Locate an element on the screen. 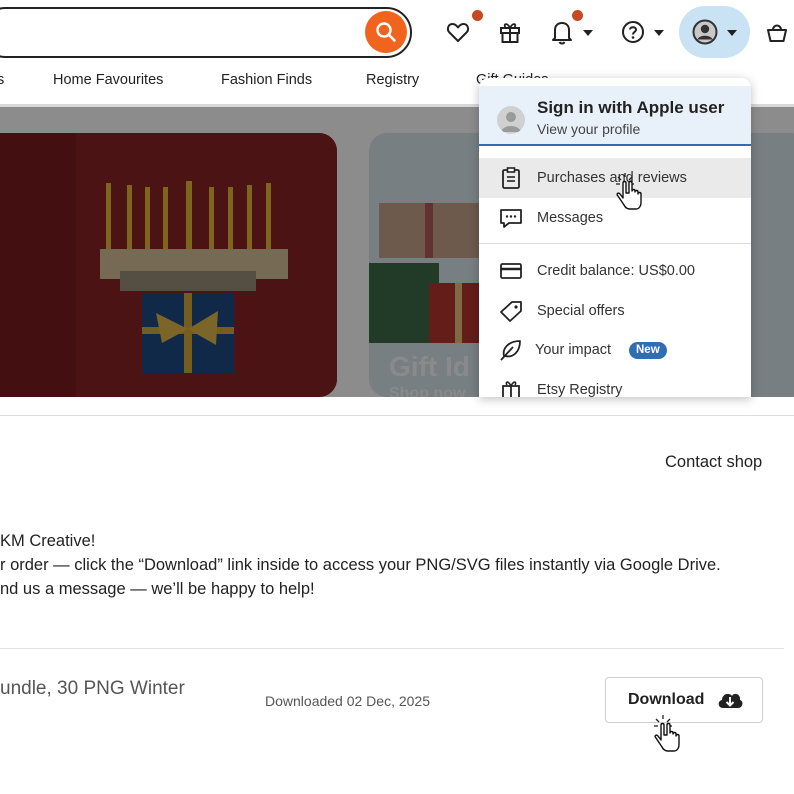  bell-icon is located at coordinates (562, 33).